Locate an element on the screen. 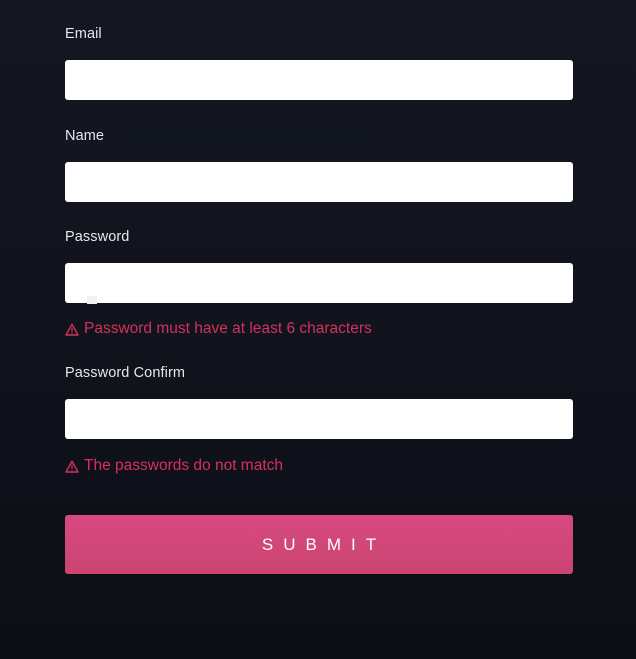 This screenshot has height=659, width=636. email-label: Email is located at coordinates (83, 34).